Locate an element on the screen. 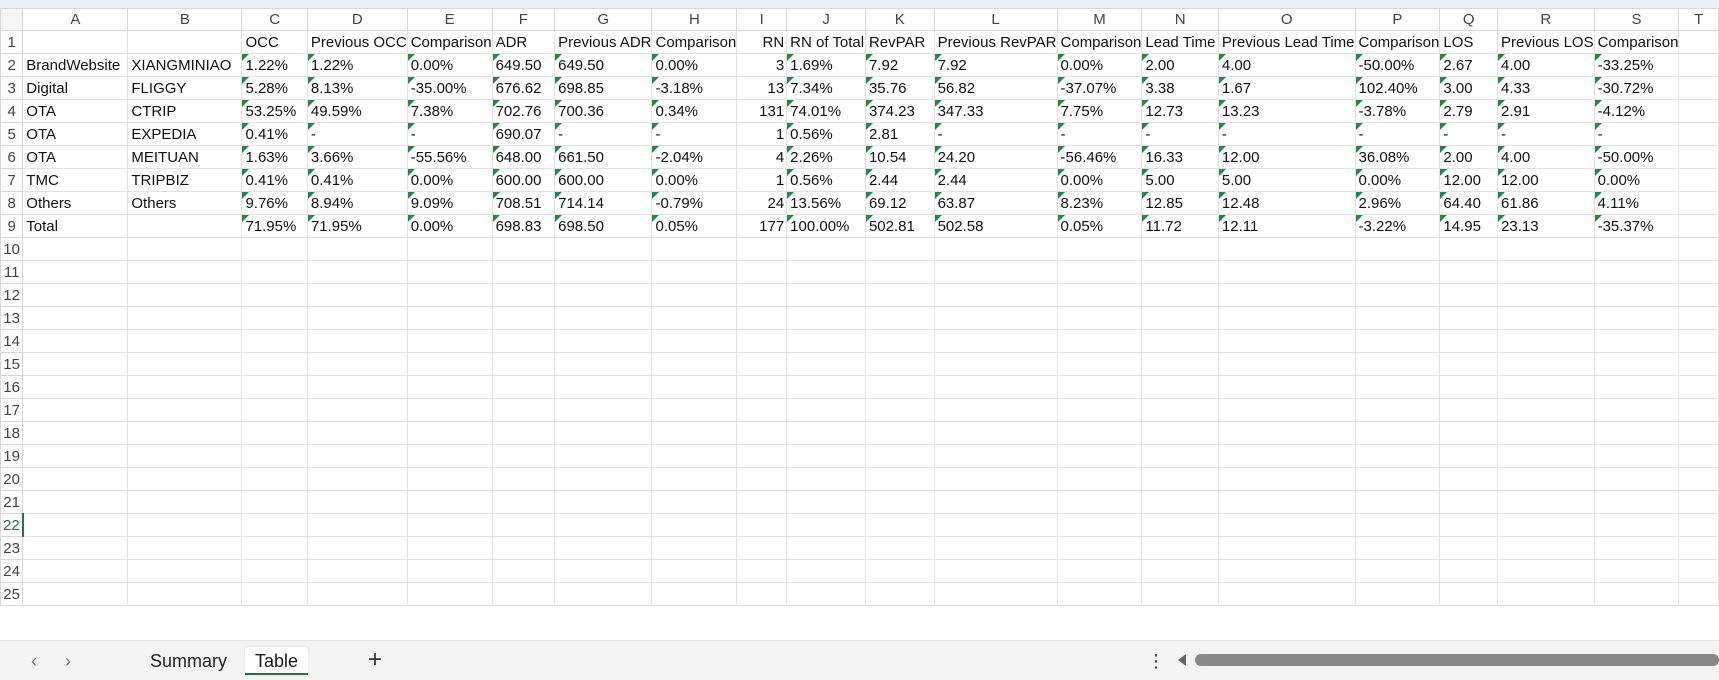 Image resolution: width=1719 pixels, height=680 pixels. cell: 3.38 is located at coordinates (1180, 88).